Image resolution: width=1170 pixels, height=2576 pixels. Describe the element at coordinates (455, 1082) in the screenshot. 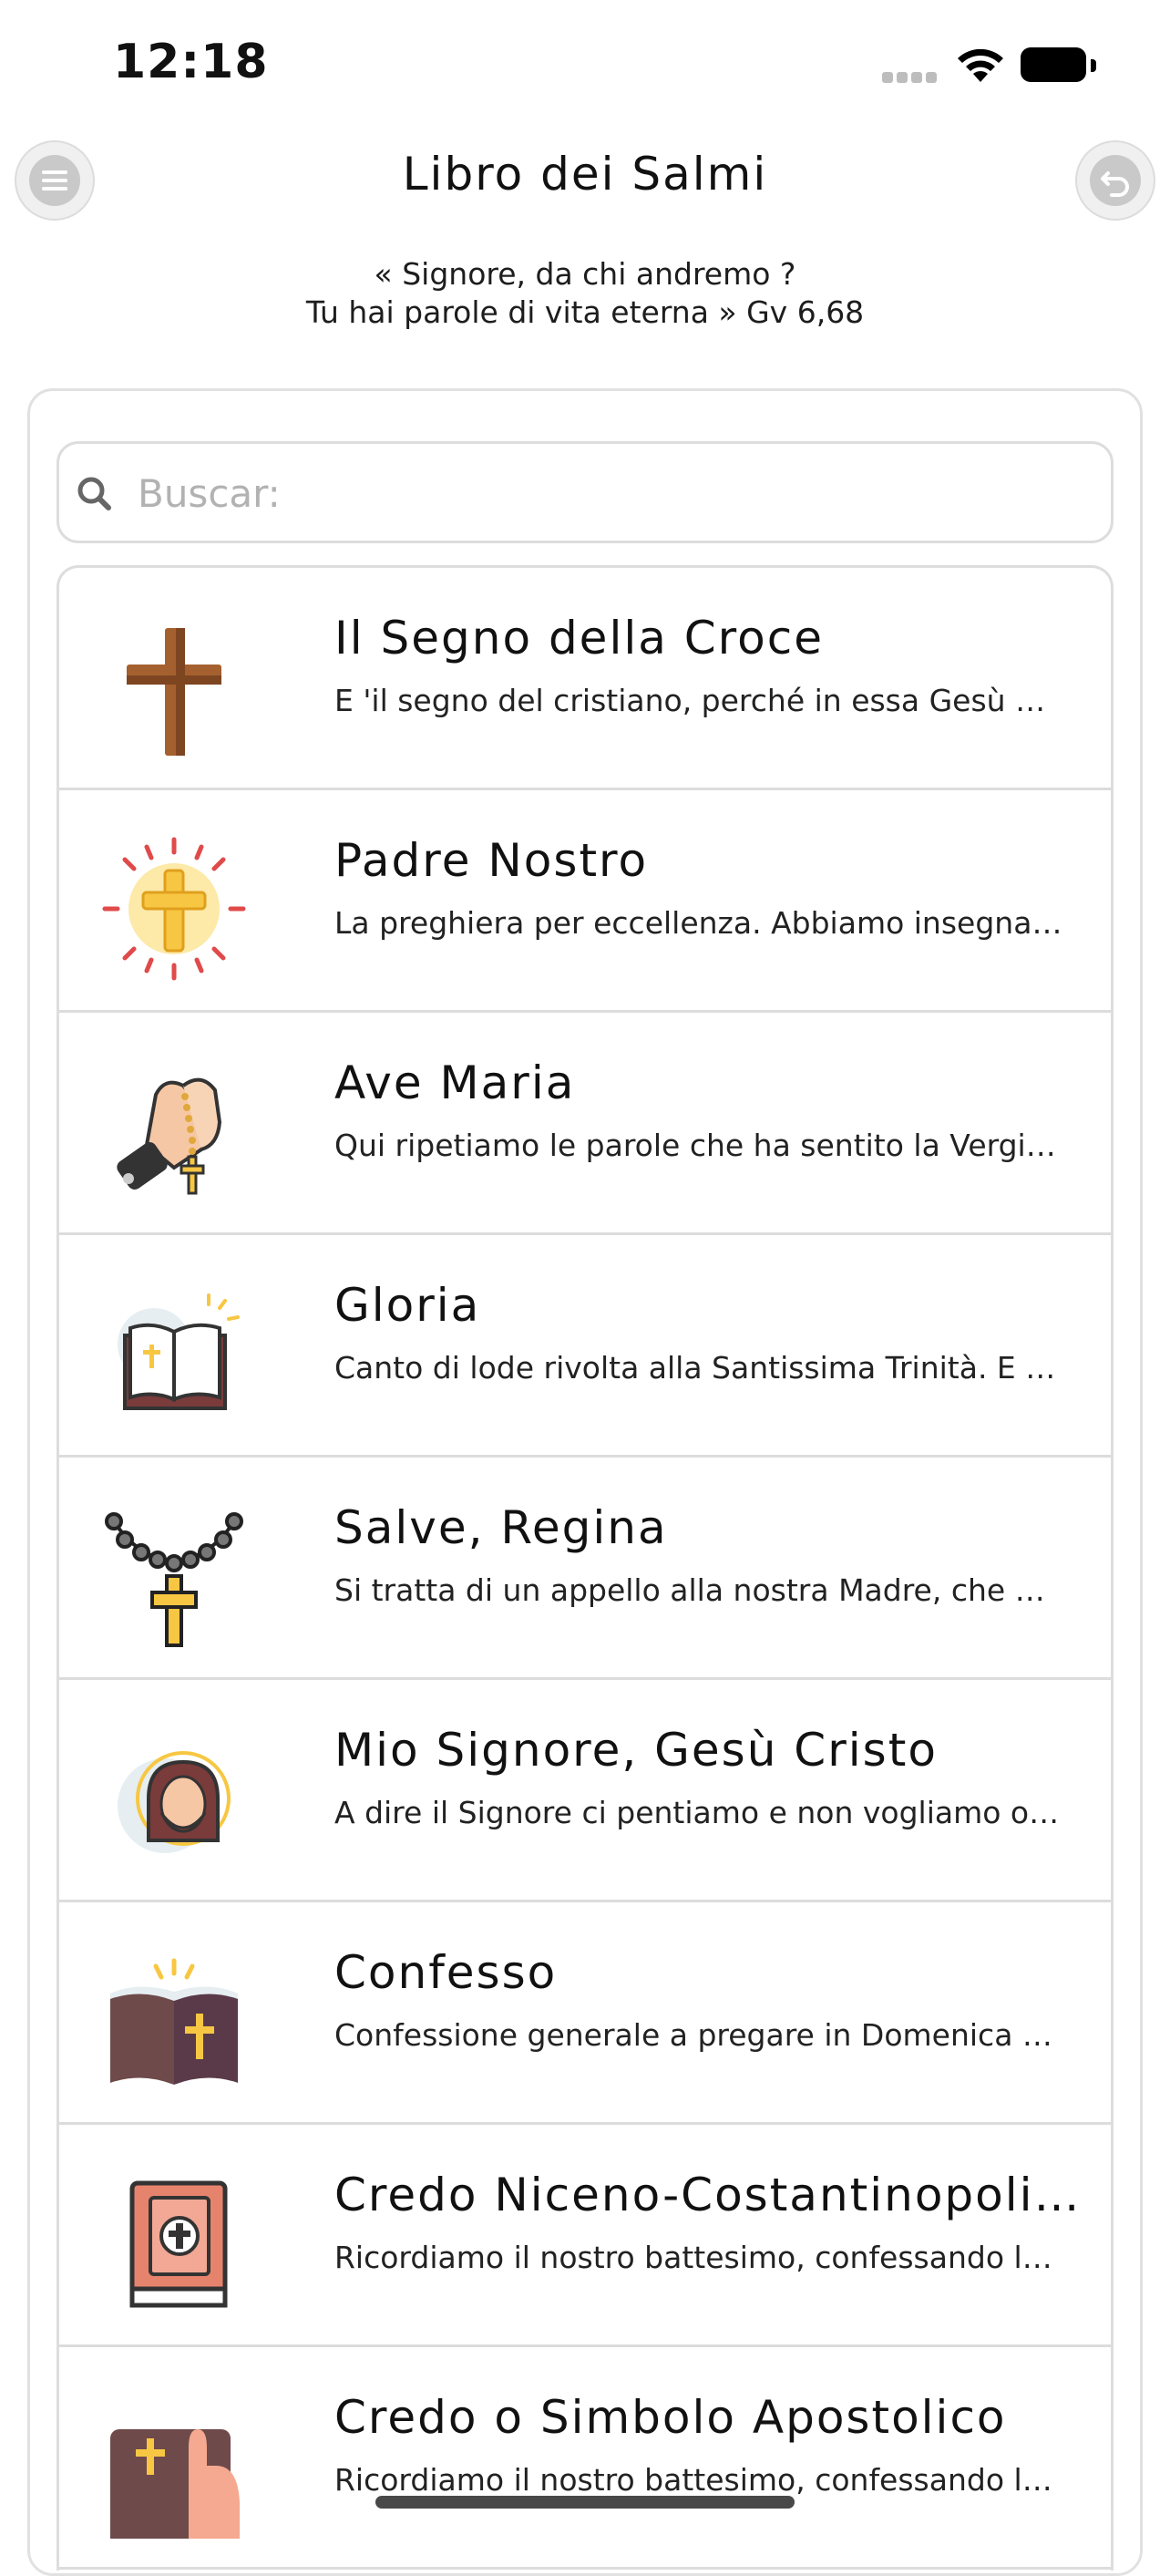

I see `list-item-title: Ave Maria` at that location.